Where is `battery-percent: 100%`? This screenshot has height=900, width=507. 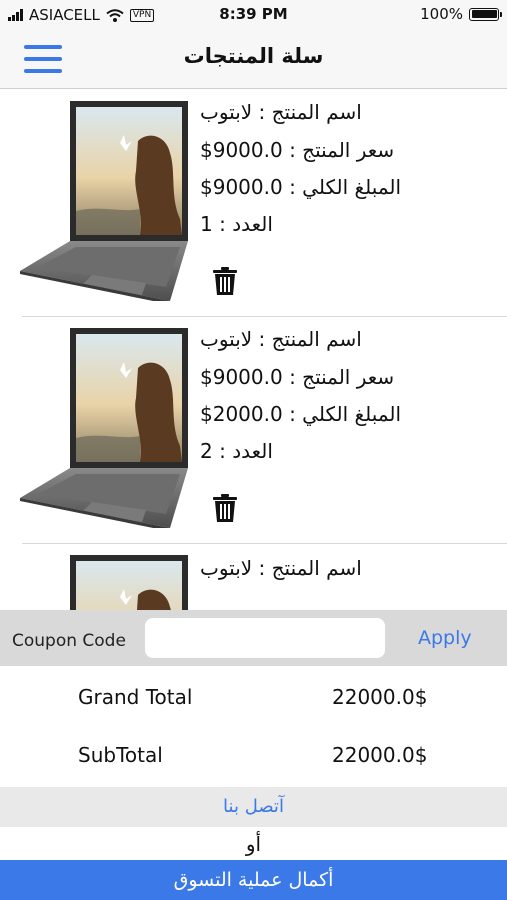 battery-percent: 100% is located at coordinates (441, 14).